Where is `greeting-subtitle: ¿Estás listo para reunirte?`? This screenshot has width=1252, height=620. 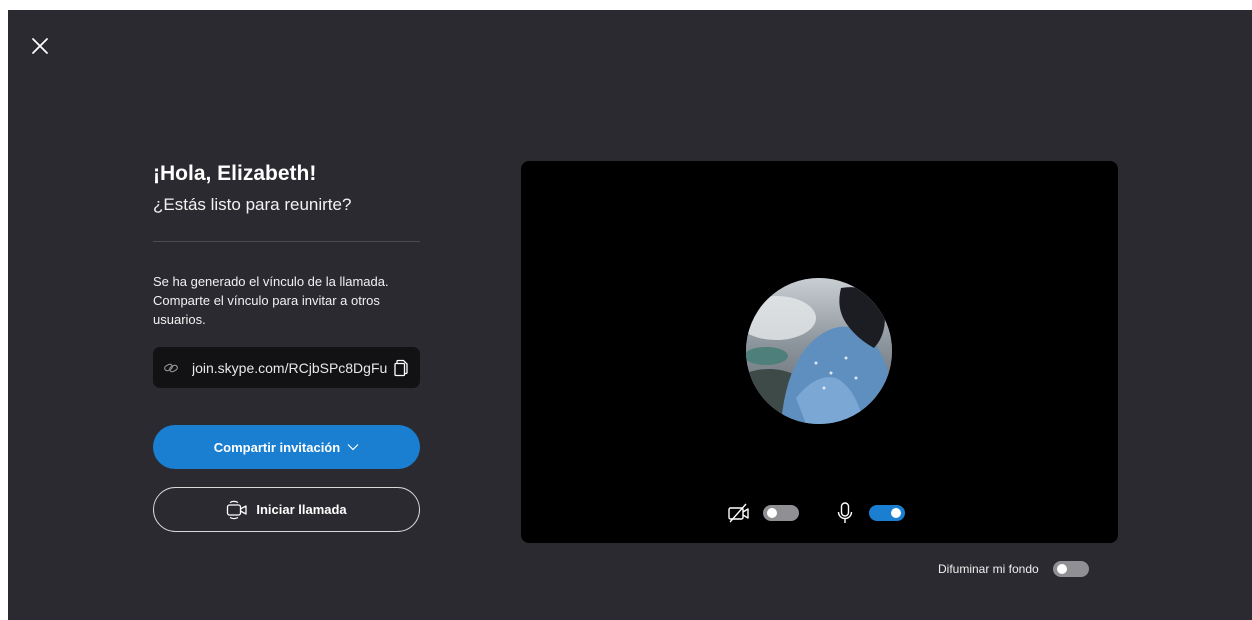 greeting-subtitle: ¿Estás listo para reunirte? is located at coordinates (252, 204).